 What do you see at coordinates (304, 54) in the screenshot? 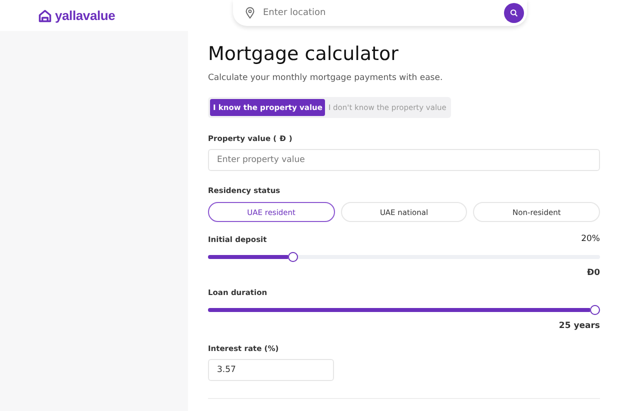
I see `page-title: Mortgage calculator` at bounding box center [304, 54].